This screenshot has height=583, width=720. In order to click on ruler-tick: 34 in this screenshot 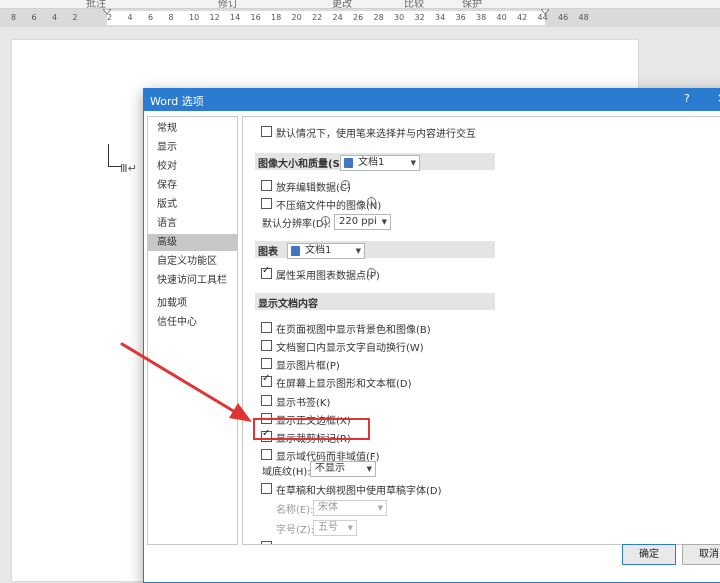, I will do `click(440, 17)`.